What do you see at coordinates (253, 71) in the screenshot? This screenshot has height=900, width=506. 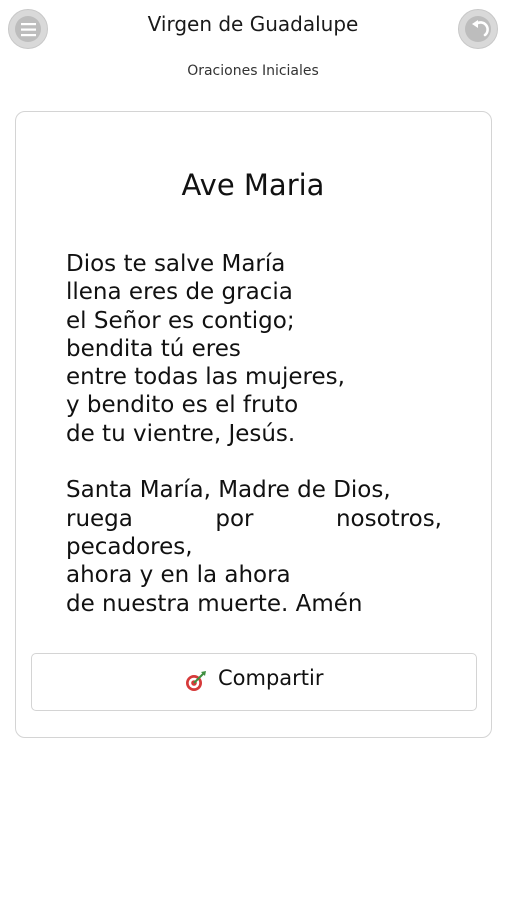 I see `page-subtitle: Oraciones Iniciales` at bounding box center [253, 71].